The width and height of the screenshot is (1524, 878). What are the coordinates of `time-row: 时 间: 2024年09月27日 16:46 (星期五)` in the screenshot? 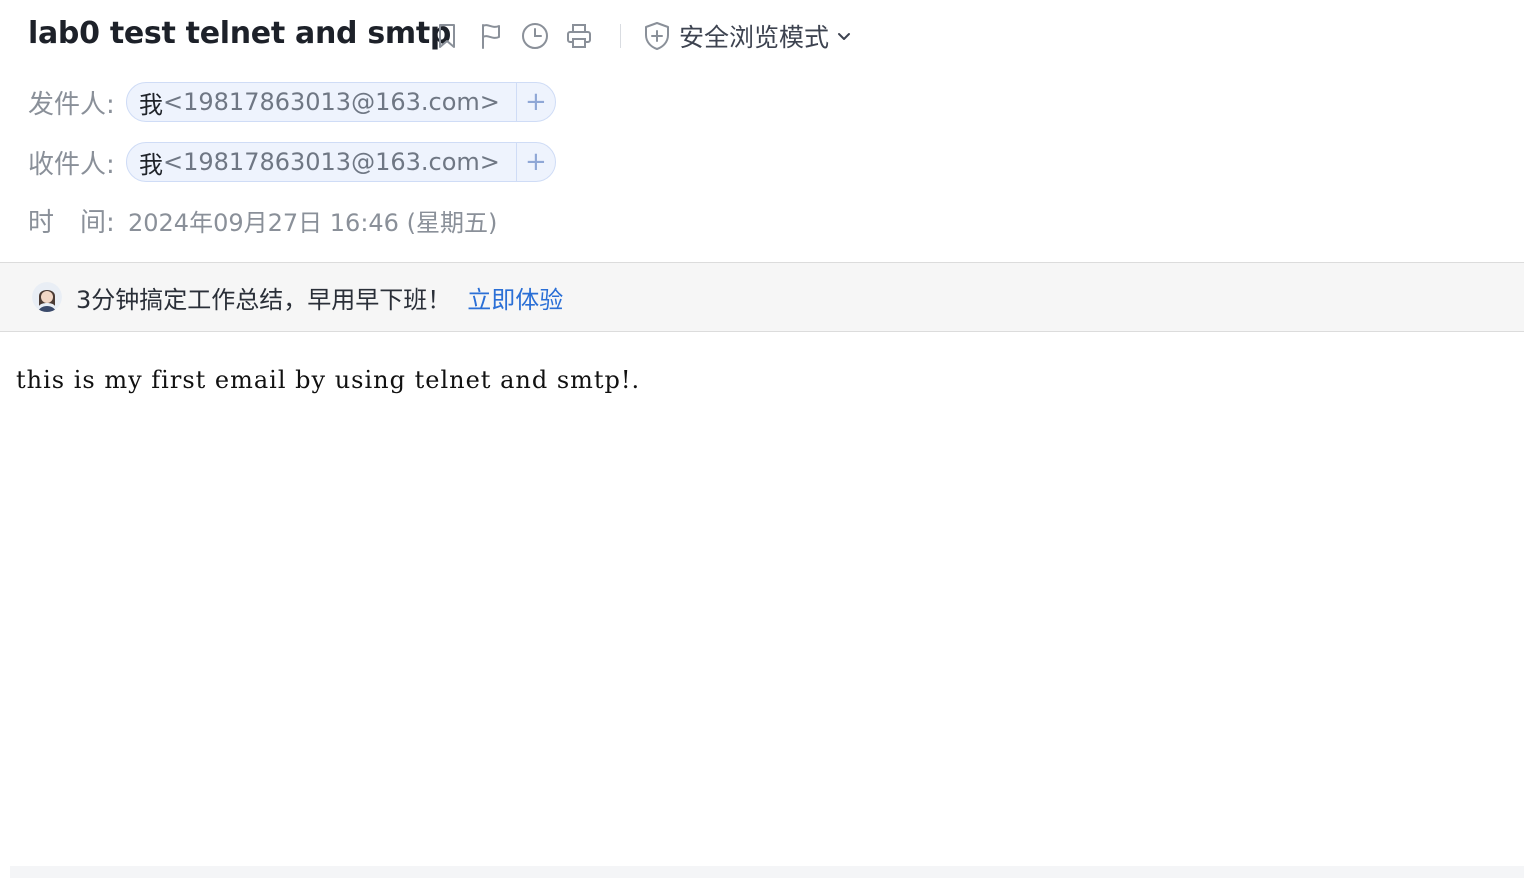 It's located at (262, 220).